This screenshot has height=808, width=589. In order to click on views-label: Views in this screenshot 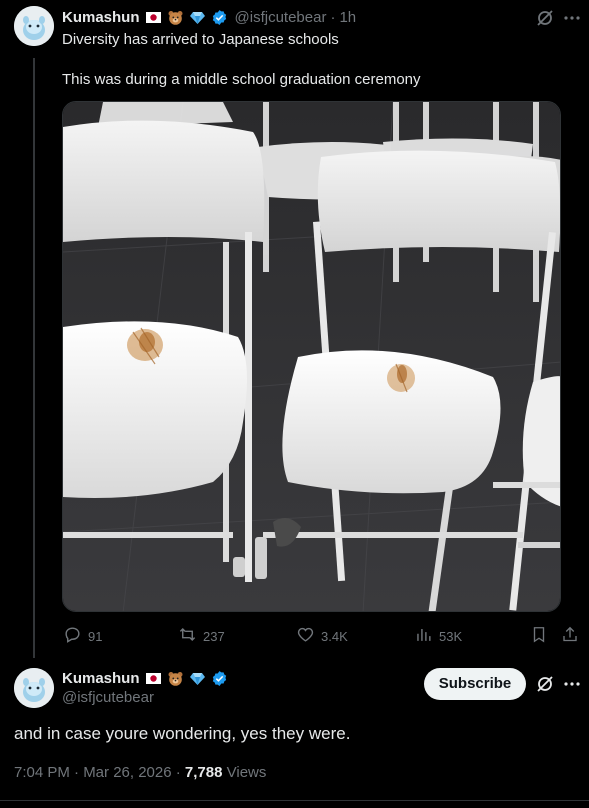, I will do `click(244, 772)`.